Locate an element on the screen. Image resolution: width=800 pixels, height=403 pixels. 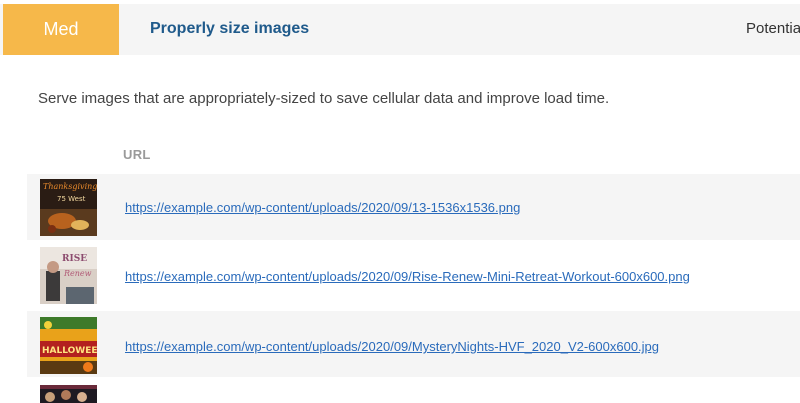
image-thumbnail is located at coordinates (68, 394).